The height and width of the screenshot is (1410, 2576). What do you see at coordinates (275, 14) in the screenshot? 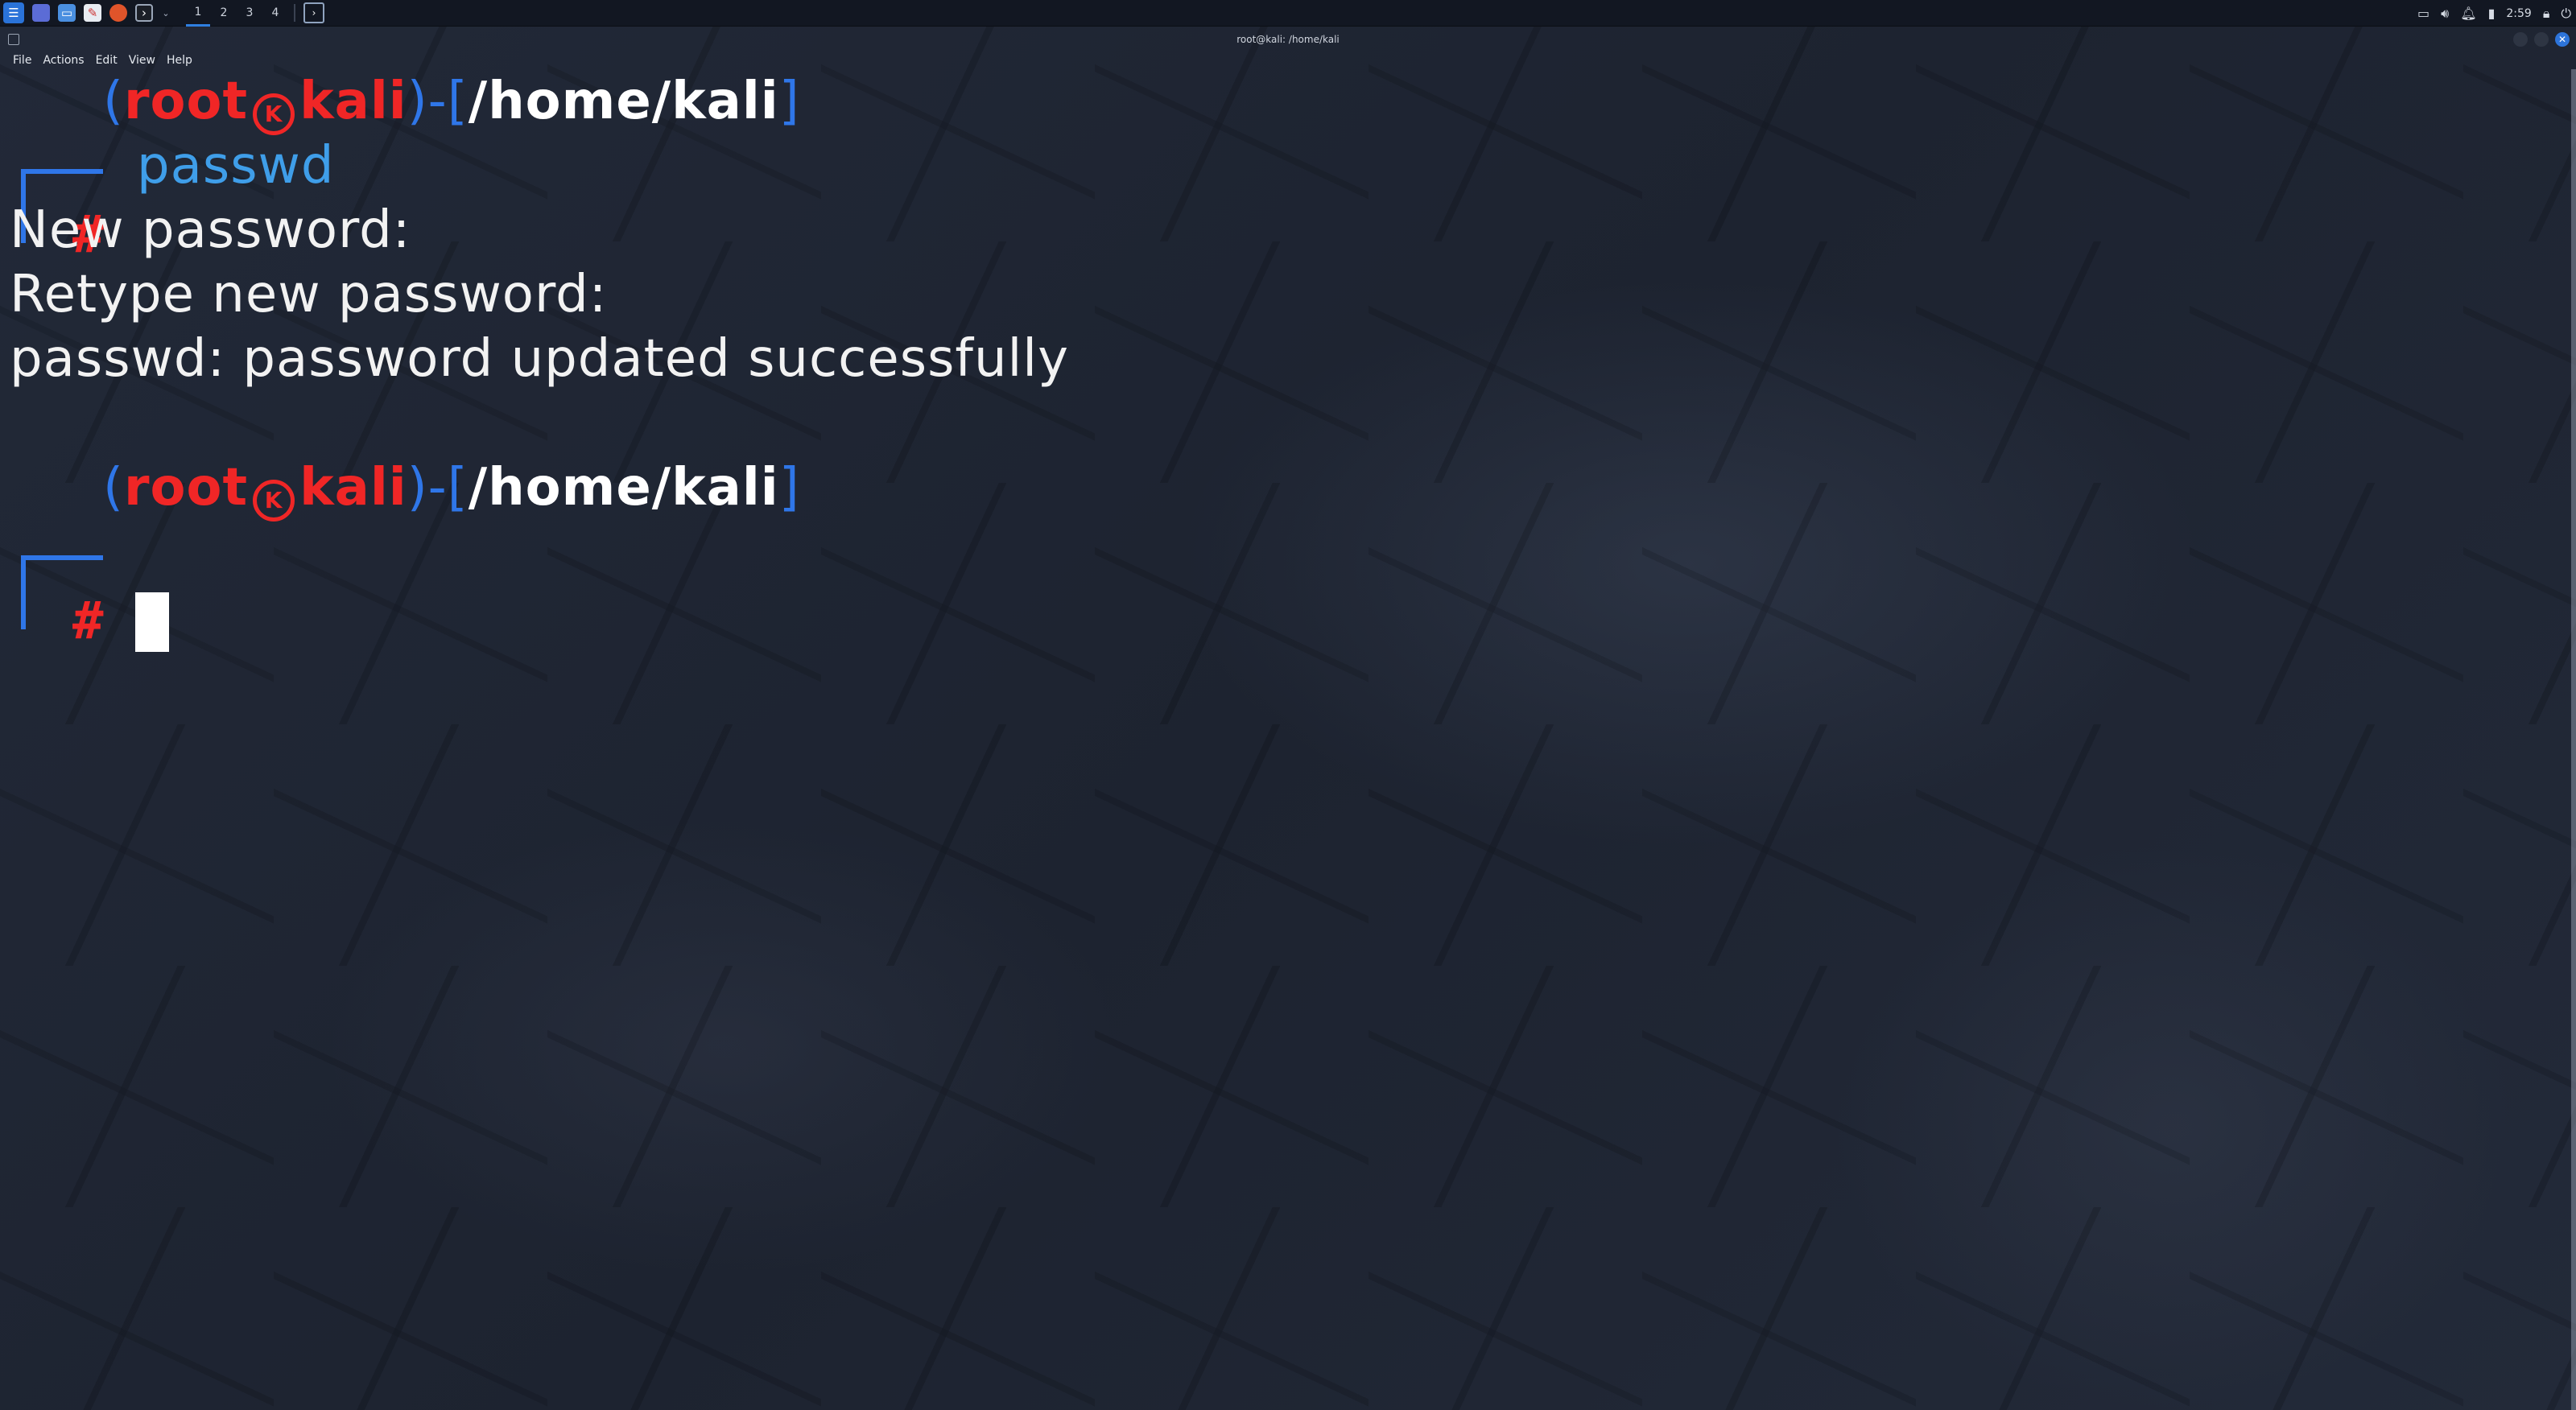
I see `workspace-4: 4` at bounding box center [275, 14].